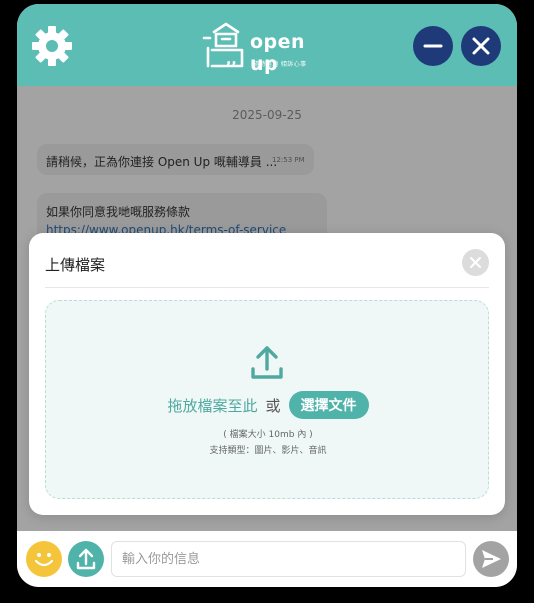  What do you see at coordinates (75, 265) in the screenshot?
I see `modal-title: 上傳檔案` at bounding box center [75, 265].